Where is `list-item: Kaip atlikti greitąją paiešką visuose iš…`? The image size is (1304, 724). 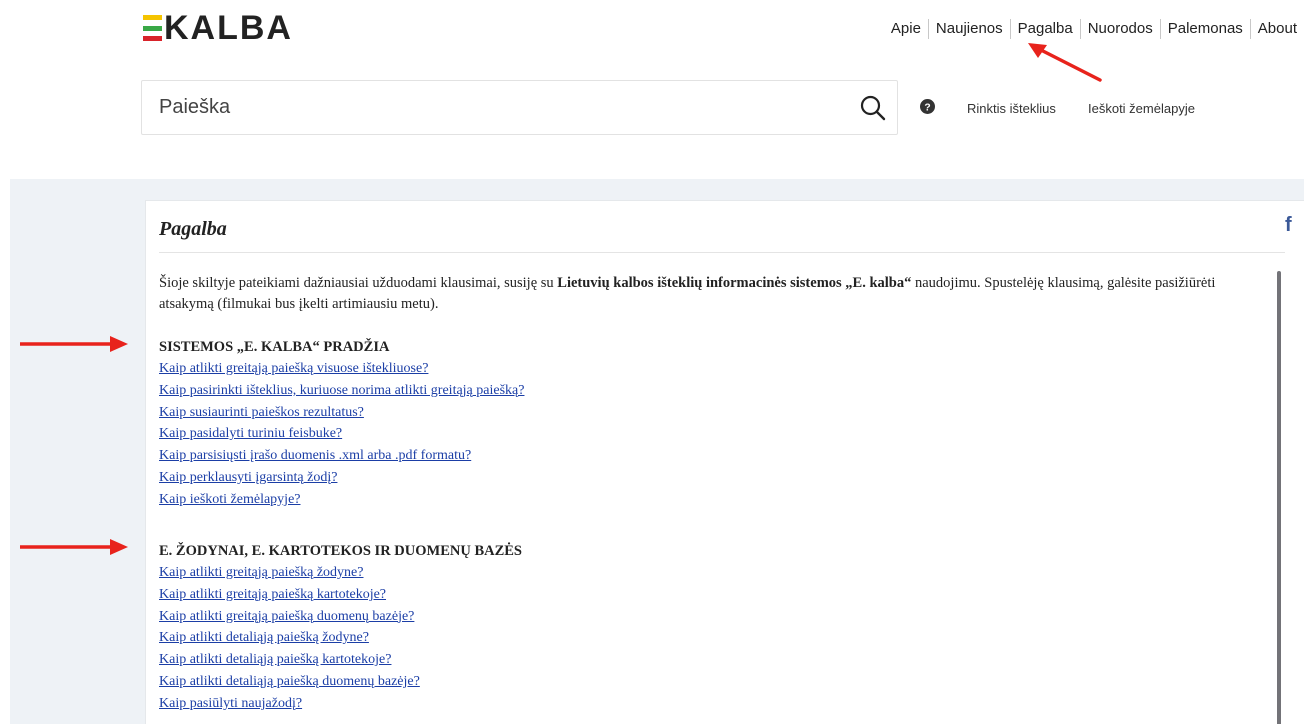 list-item: Kaip atlikti greitąją paiešką visuose iš… is located at coordinates (341, 369).